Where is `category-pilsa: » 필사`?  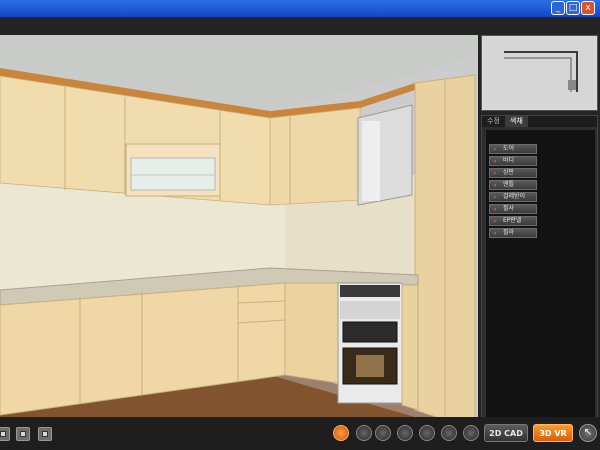
category-pilsa: » 필사 is located at coordinates (513, 209).